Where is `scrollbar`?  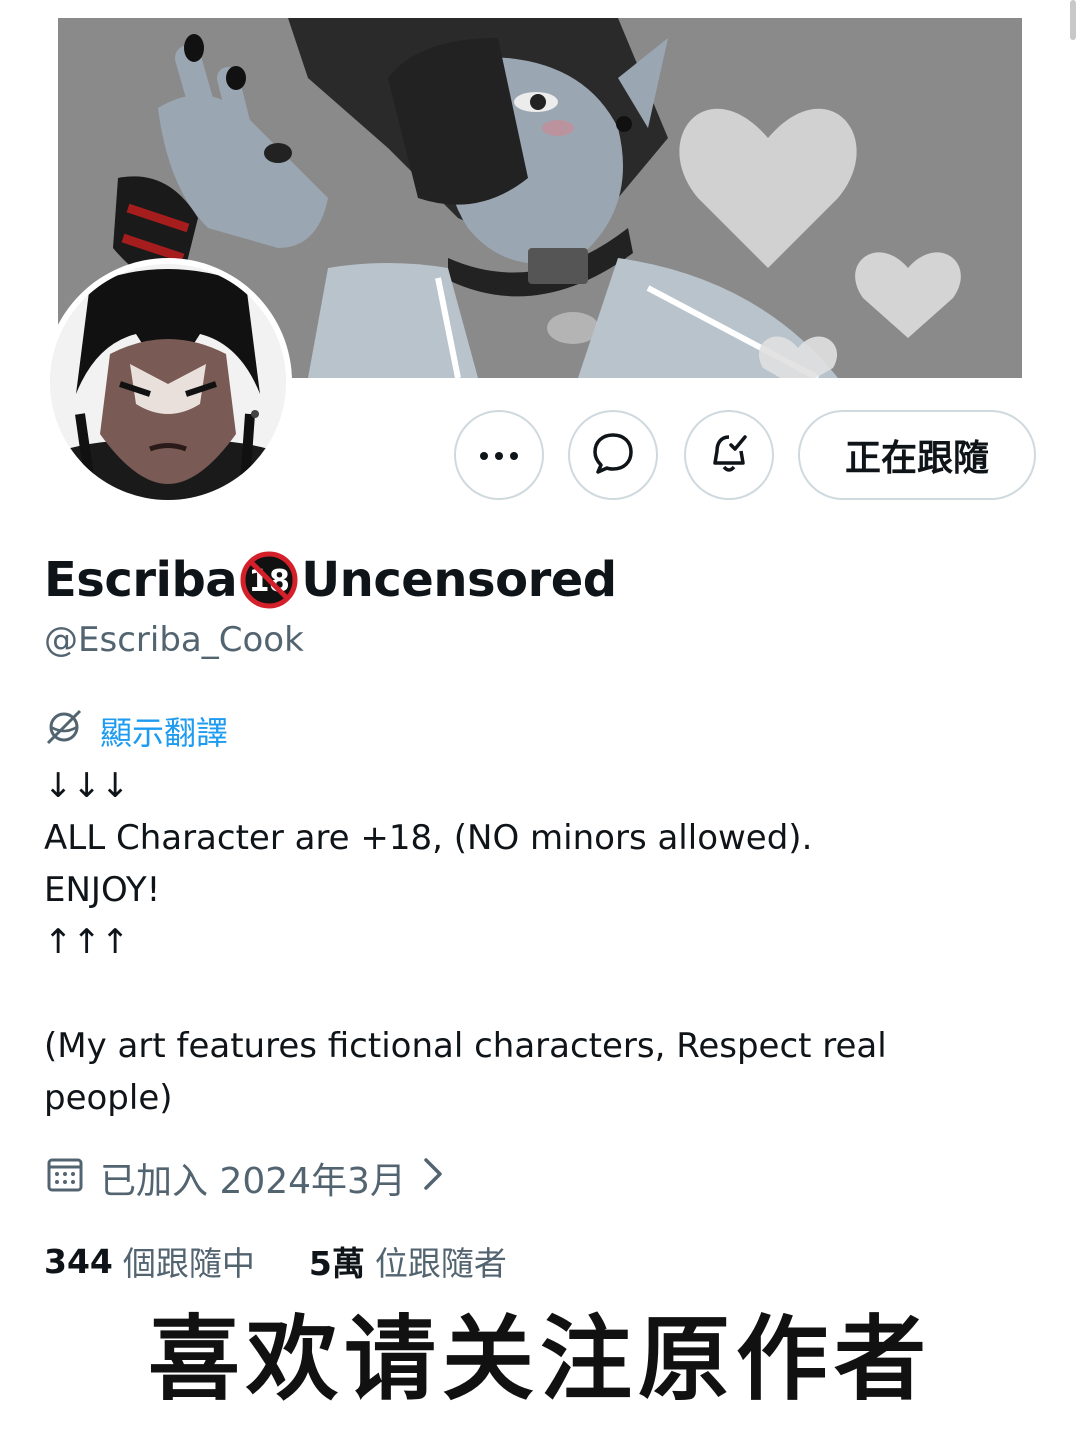
scrollbar is located at coordinates (1073, 20).